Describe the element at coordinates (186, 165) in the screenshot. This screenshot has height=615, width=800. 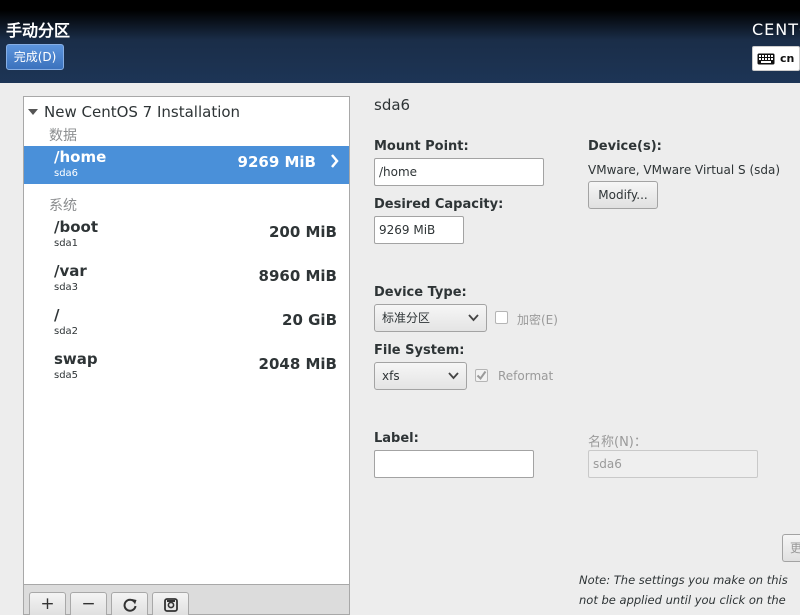
I see `mount-point-row-home: /home sda6 9269 MiB` at that location.